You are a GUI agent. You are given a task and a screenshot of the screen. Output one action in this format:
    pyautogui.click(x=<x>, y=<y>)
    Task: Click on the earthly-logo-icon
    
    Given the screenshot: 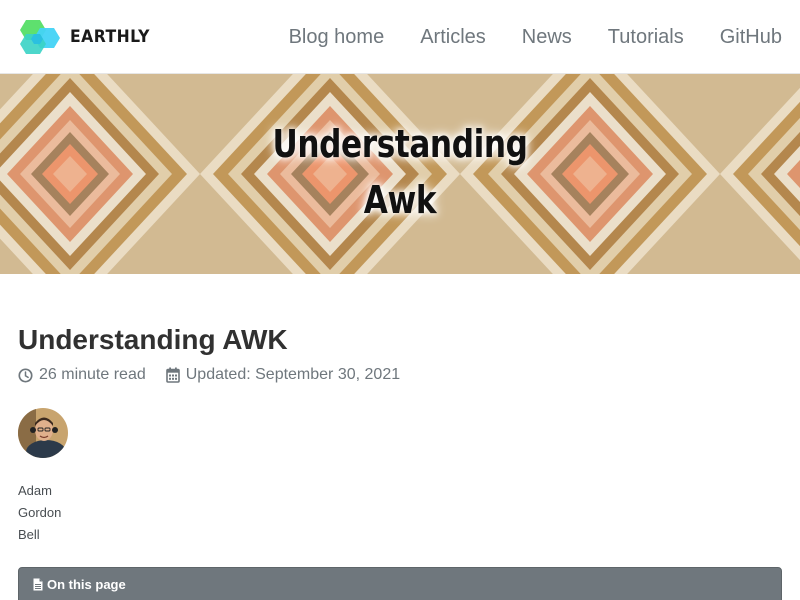 What is the action you would take?
    pyautogui.click(x=40, y=37)
    